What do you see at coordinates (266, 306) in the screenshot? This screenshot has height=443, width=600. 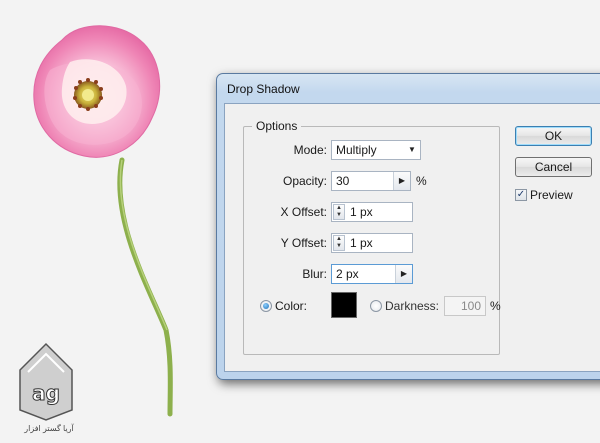 I see `color-radio` at bounding box center [266, 306].